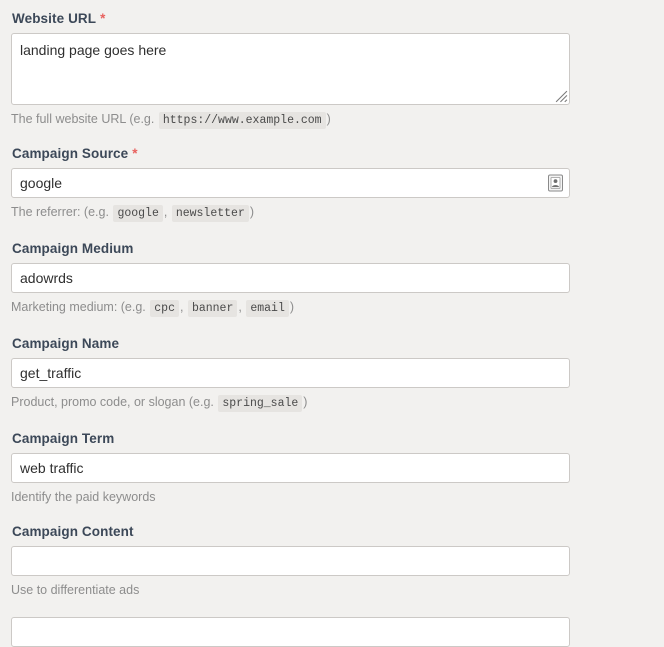 This screenshot has width=664, height=647. Describe the element at coordinates (112, 402) in the screenshot. I see `help-prefix-campaign-name: Product, promo code, or slogan (e.g.` at that location.